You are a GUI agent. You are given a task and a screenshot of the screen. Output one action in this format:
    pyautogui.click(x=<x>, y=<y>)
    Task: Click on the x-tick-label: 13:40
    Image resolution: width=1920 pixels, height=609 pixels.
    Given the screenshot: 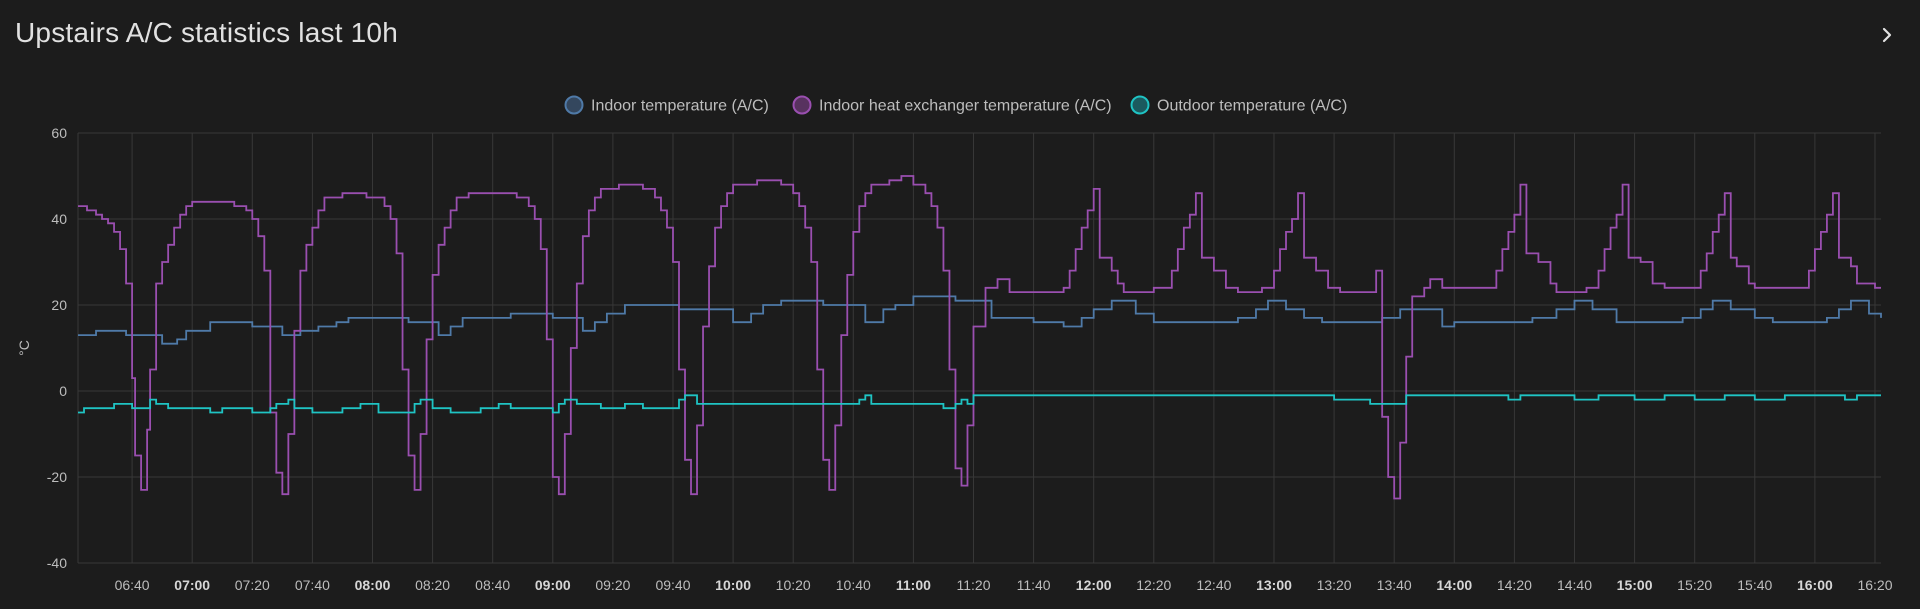 What is the action you would take?
    pyautogui.click(x=1394, y=585)
    